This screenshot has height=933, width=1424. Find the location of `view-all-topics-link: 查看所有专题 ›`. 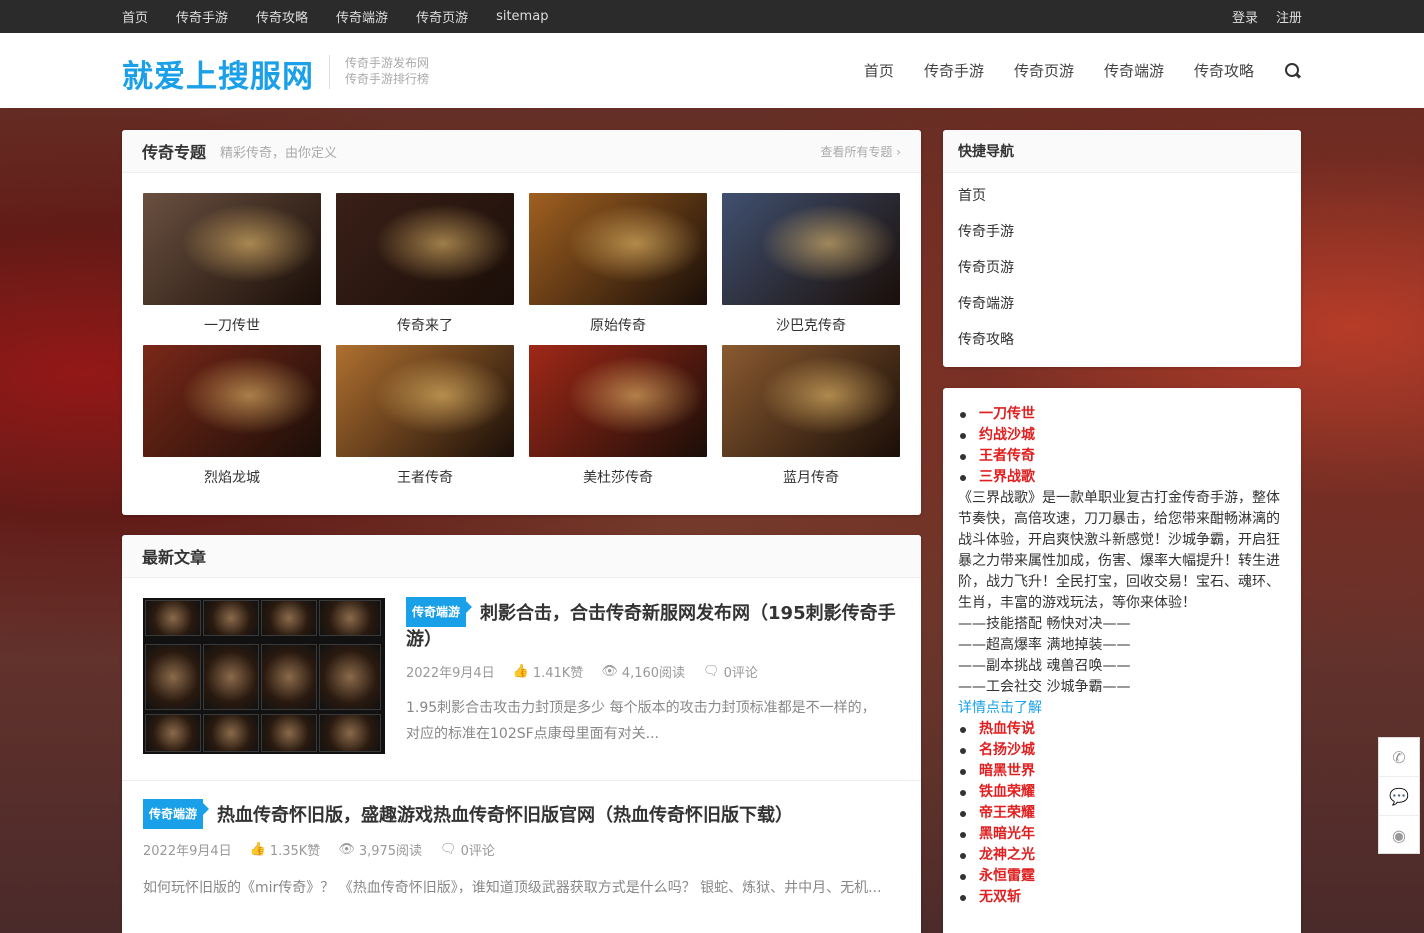

view-all-topics-link: 查看所有专题 › is located at coordinates (860, 151).